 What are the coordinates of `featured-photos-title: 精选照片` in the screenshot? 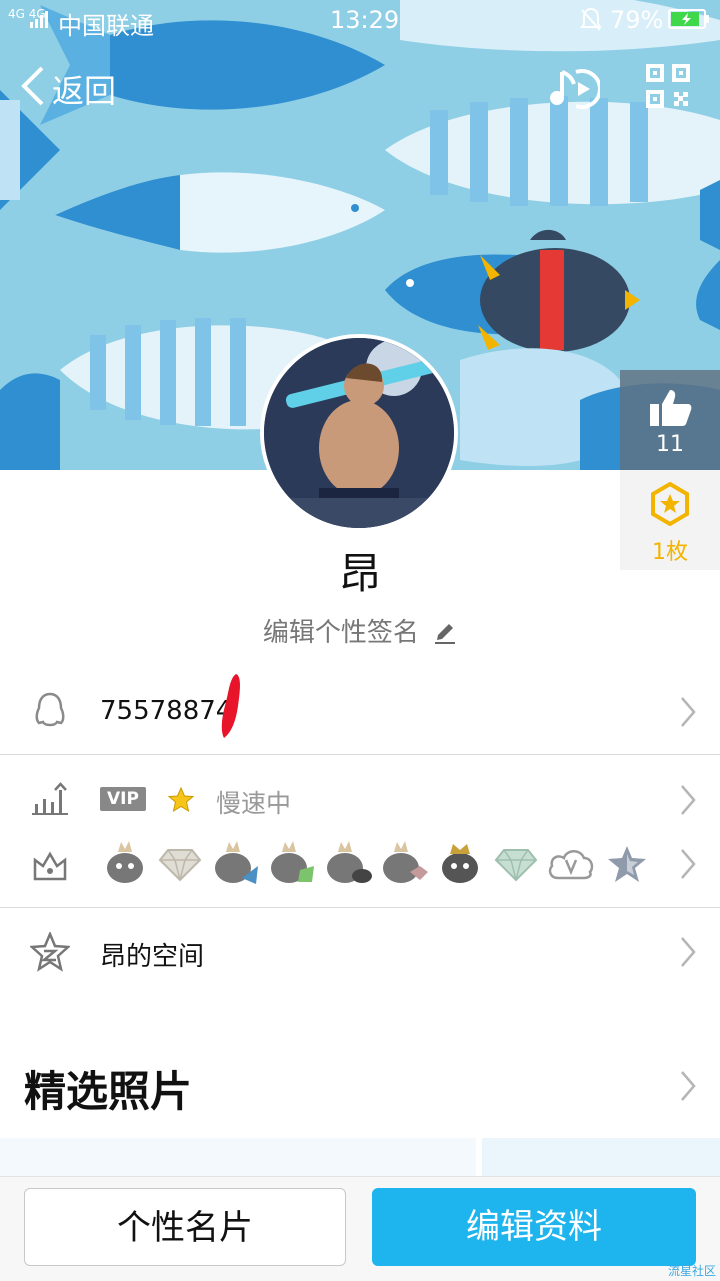 It's located at (108, 1088).